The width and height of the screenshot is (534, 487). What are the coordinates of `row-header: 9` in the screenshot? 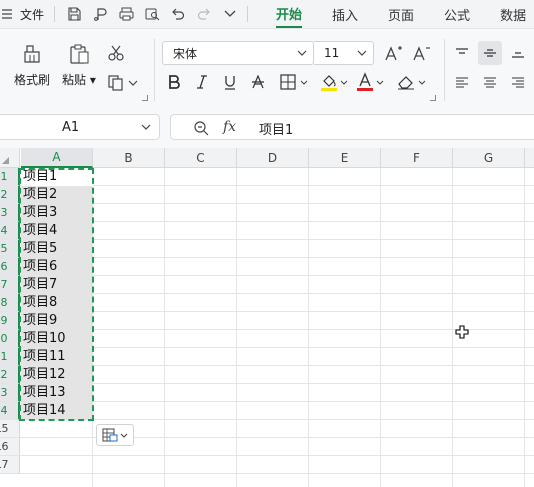 It's located at (10, 321).